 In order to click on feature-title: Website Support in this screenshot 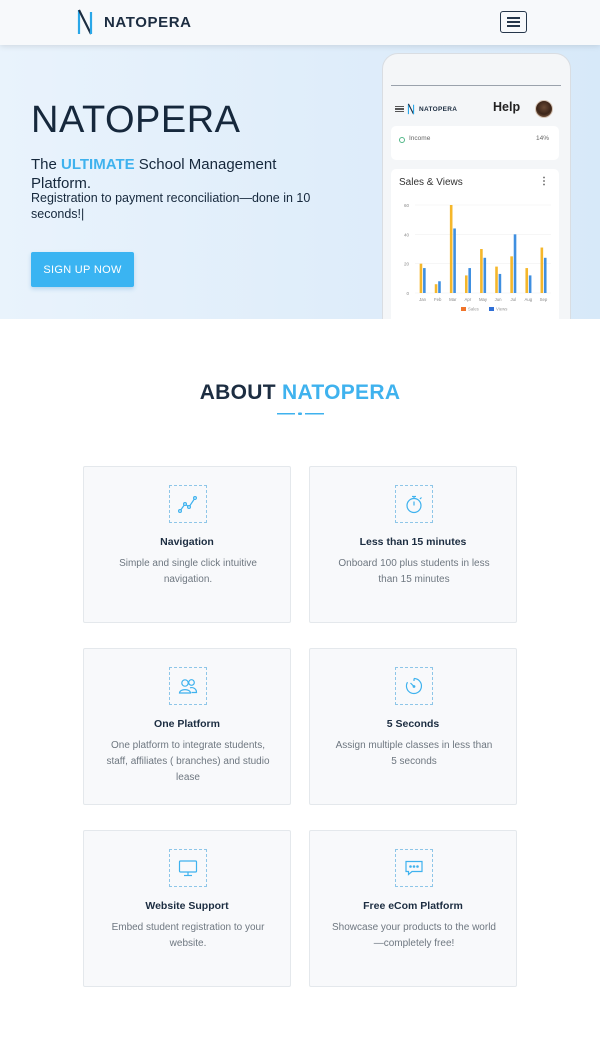, I will do `click(187, 906)`.